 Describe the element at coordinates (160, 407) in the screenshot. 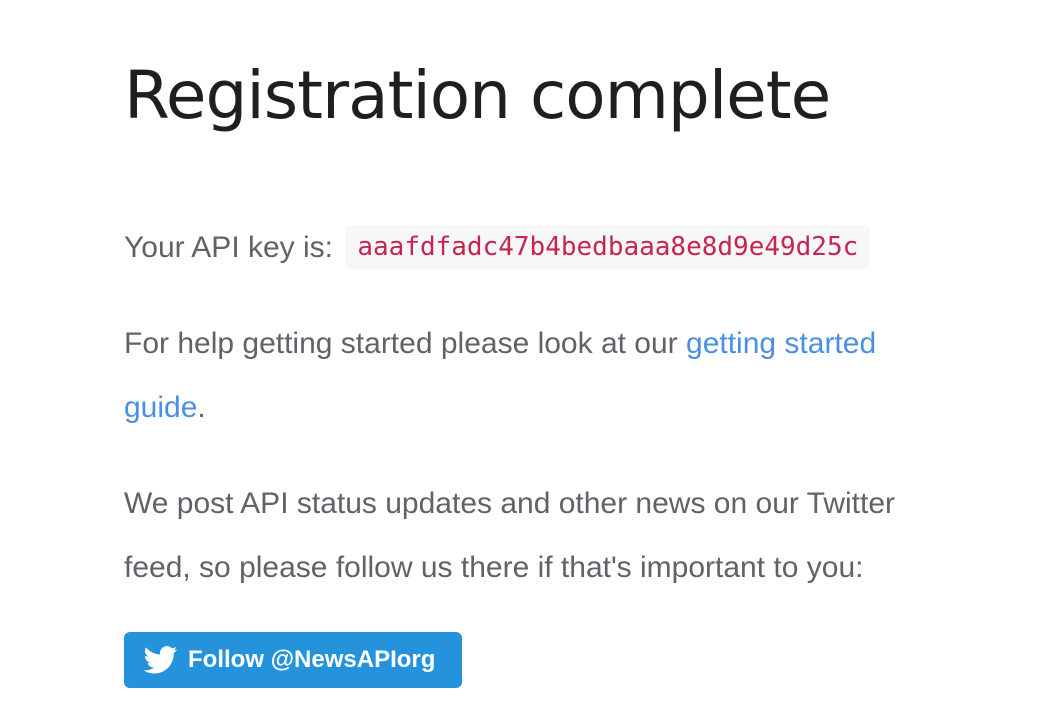

I see `getting-started-link-line2: guide` at that location.